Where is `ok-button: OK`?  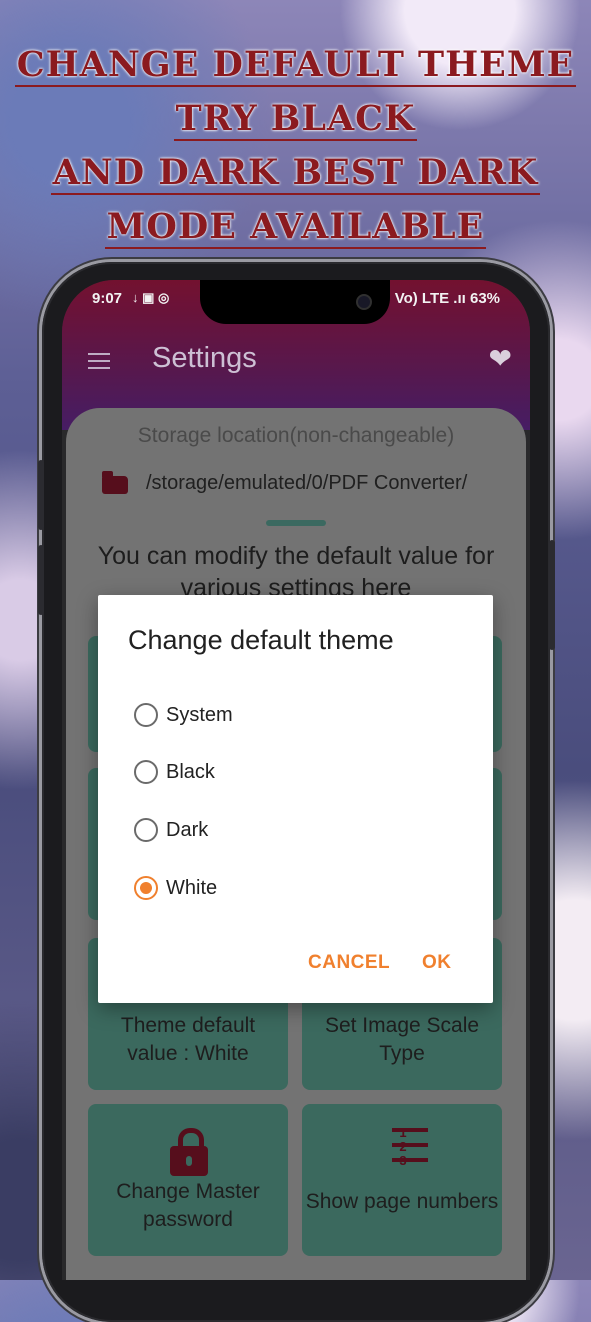
ok-button: OK is located at coordinates (437, 963).